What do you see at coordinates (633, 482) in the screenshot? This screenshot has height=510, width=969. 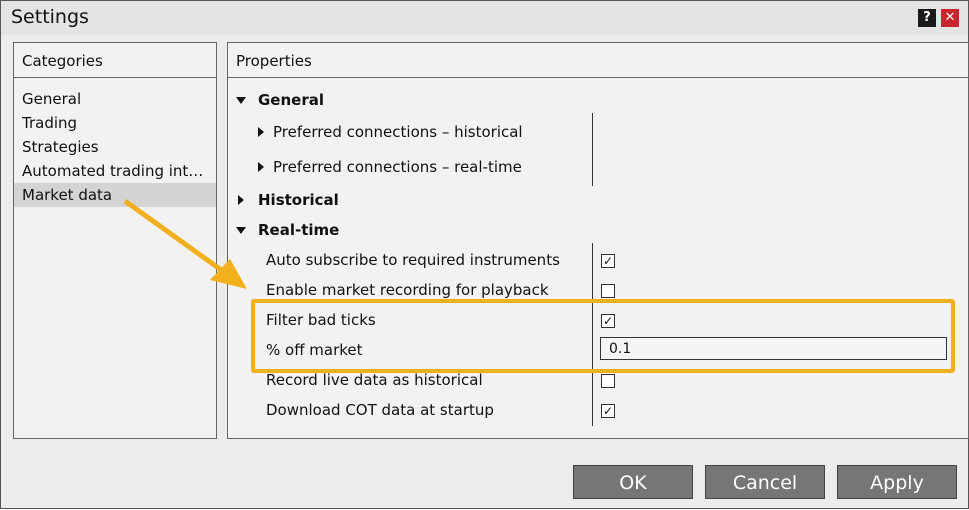 I see `ok-button: OK` at bounding box center [633, 482].